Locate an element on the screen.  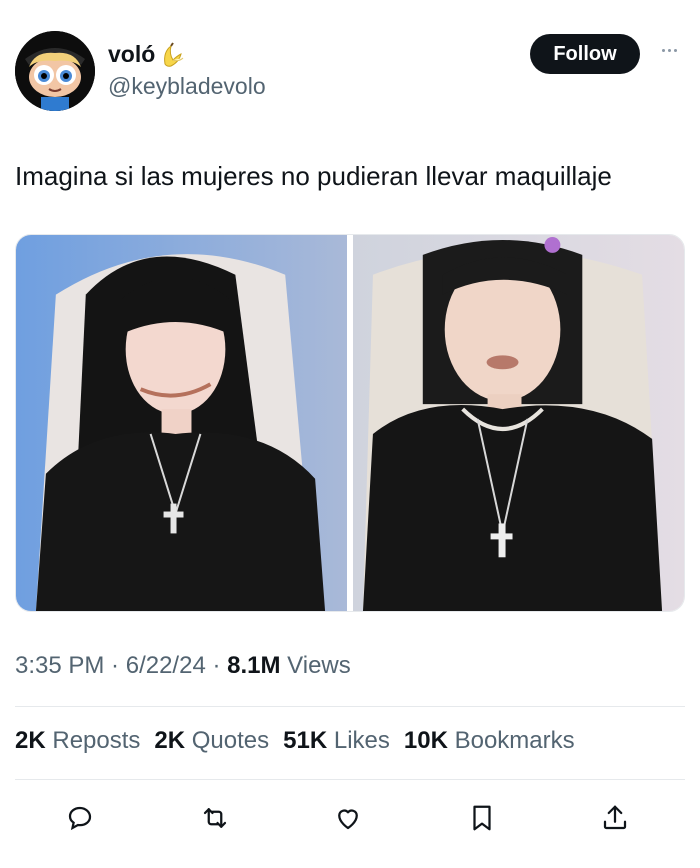
bookmarks-stat: 10K Bookmarks is located at coordinates (489, 741).